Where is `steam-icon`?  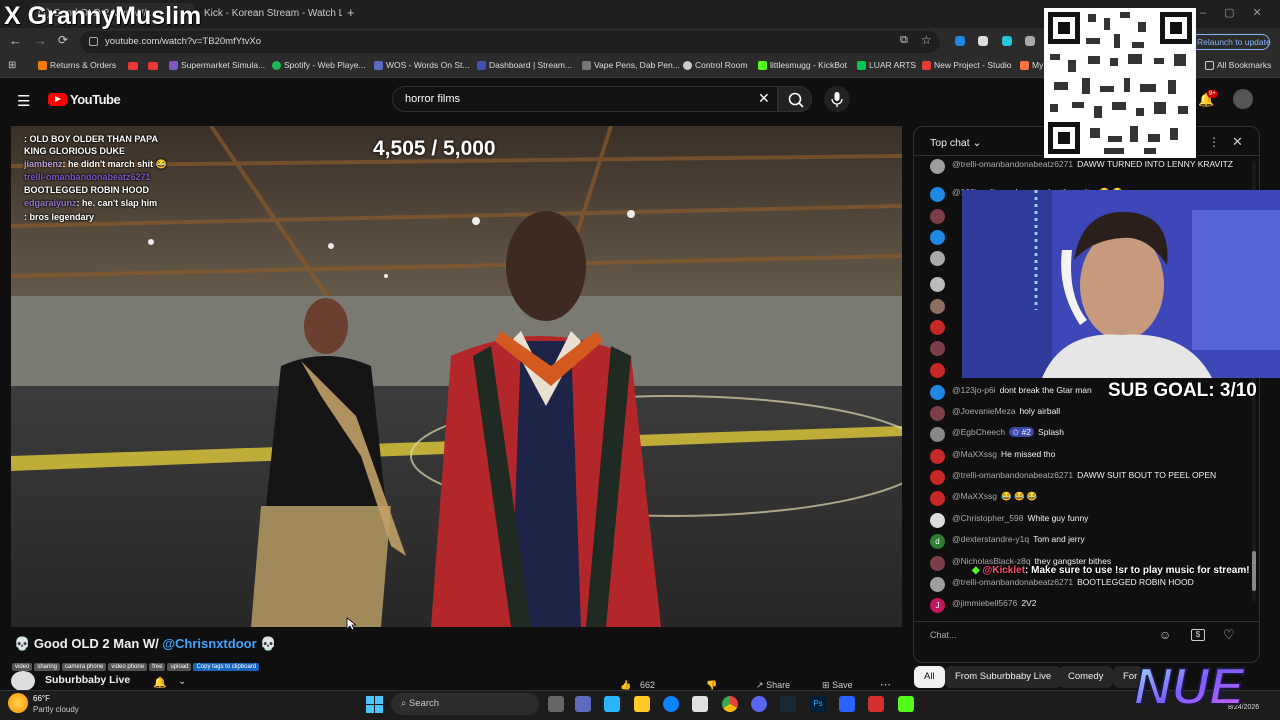
steam-icon is located at coordinates (788, 704).